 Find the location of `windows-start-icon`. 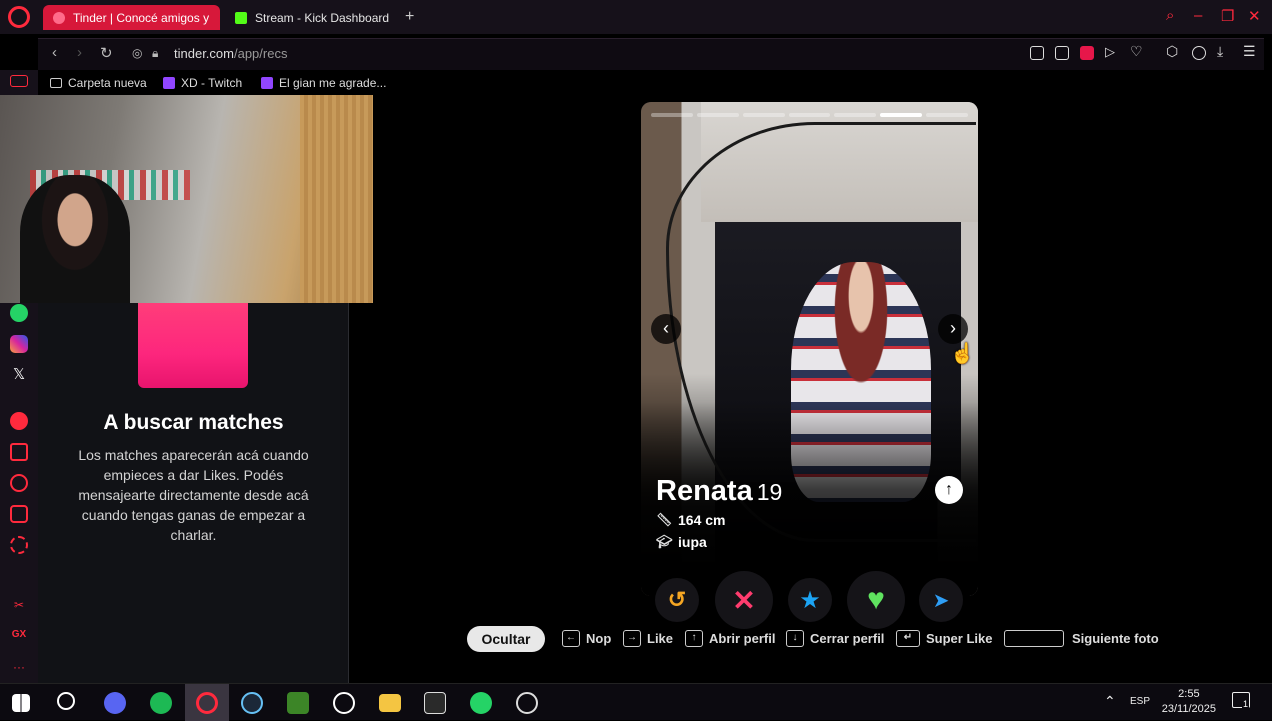

windows-start-icon is located at coordinates (21, 703).